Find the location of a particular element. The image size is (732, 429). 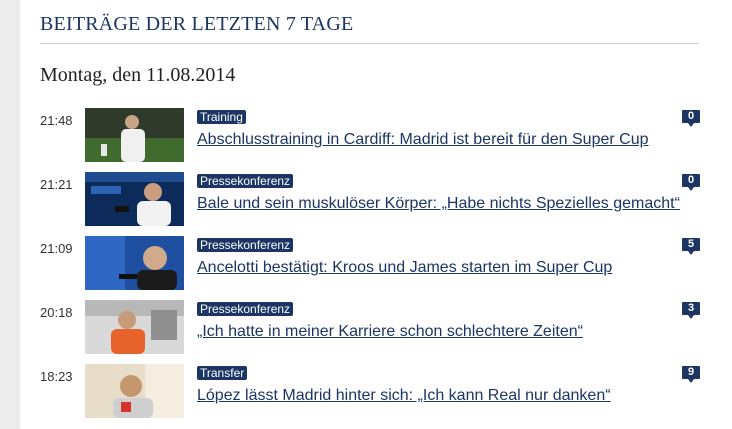

section-title: BEITRÄGE DER LETZTEN 7 TAGE is located at coordinates (197, 24).